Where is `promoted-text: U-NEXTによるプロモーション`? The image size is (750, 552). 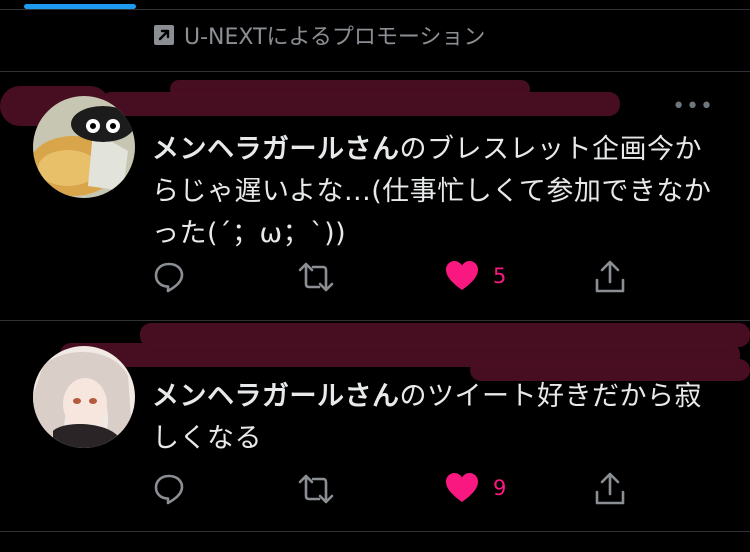 promoted-text: U-NEXTによるプロモーション is located at coordinates (335, 37).